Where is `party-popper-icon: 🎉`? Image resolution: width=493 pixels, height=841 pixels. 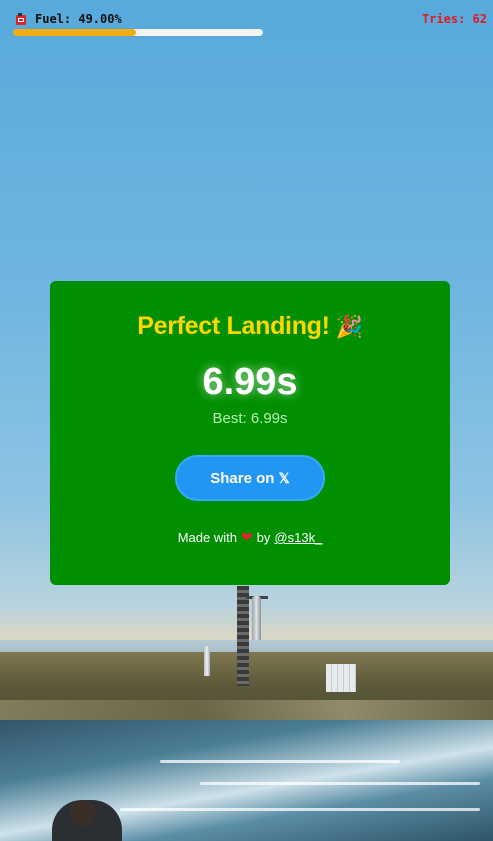
party-popper-icon: 🎉 is located at coordinates (349, 326).